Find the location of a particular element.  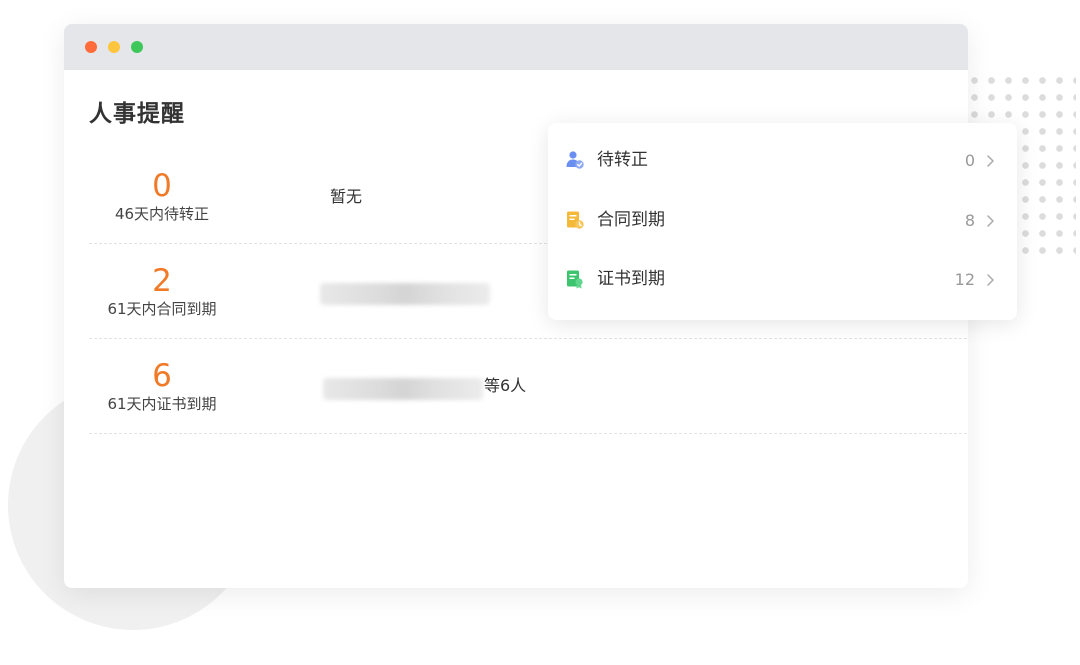

reminder-label: 46天内待转正 is located at coordinates (162, 214).